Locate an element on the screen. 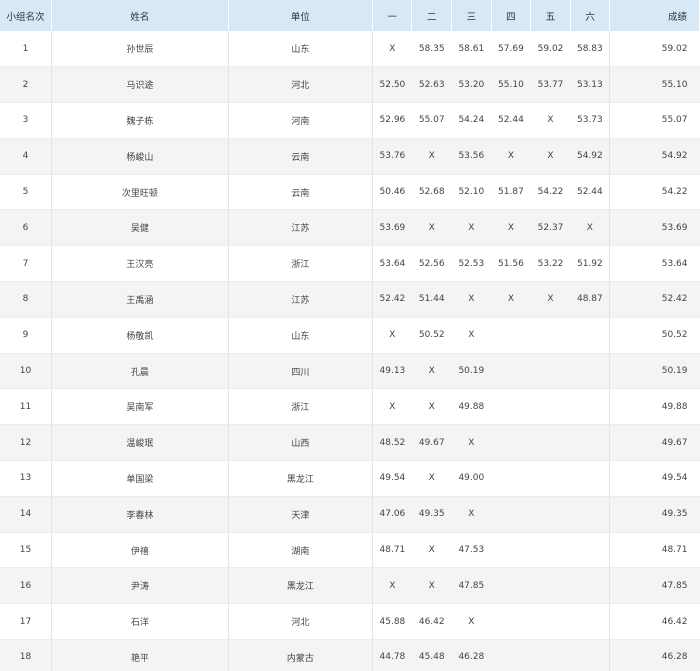 The height and width of the screenshot is (671, 700). cell-name: 王汉亮 is located at coordinates (140, 264).